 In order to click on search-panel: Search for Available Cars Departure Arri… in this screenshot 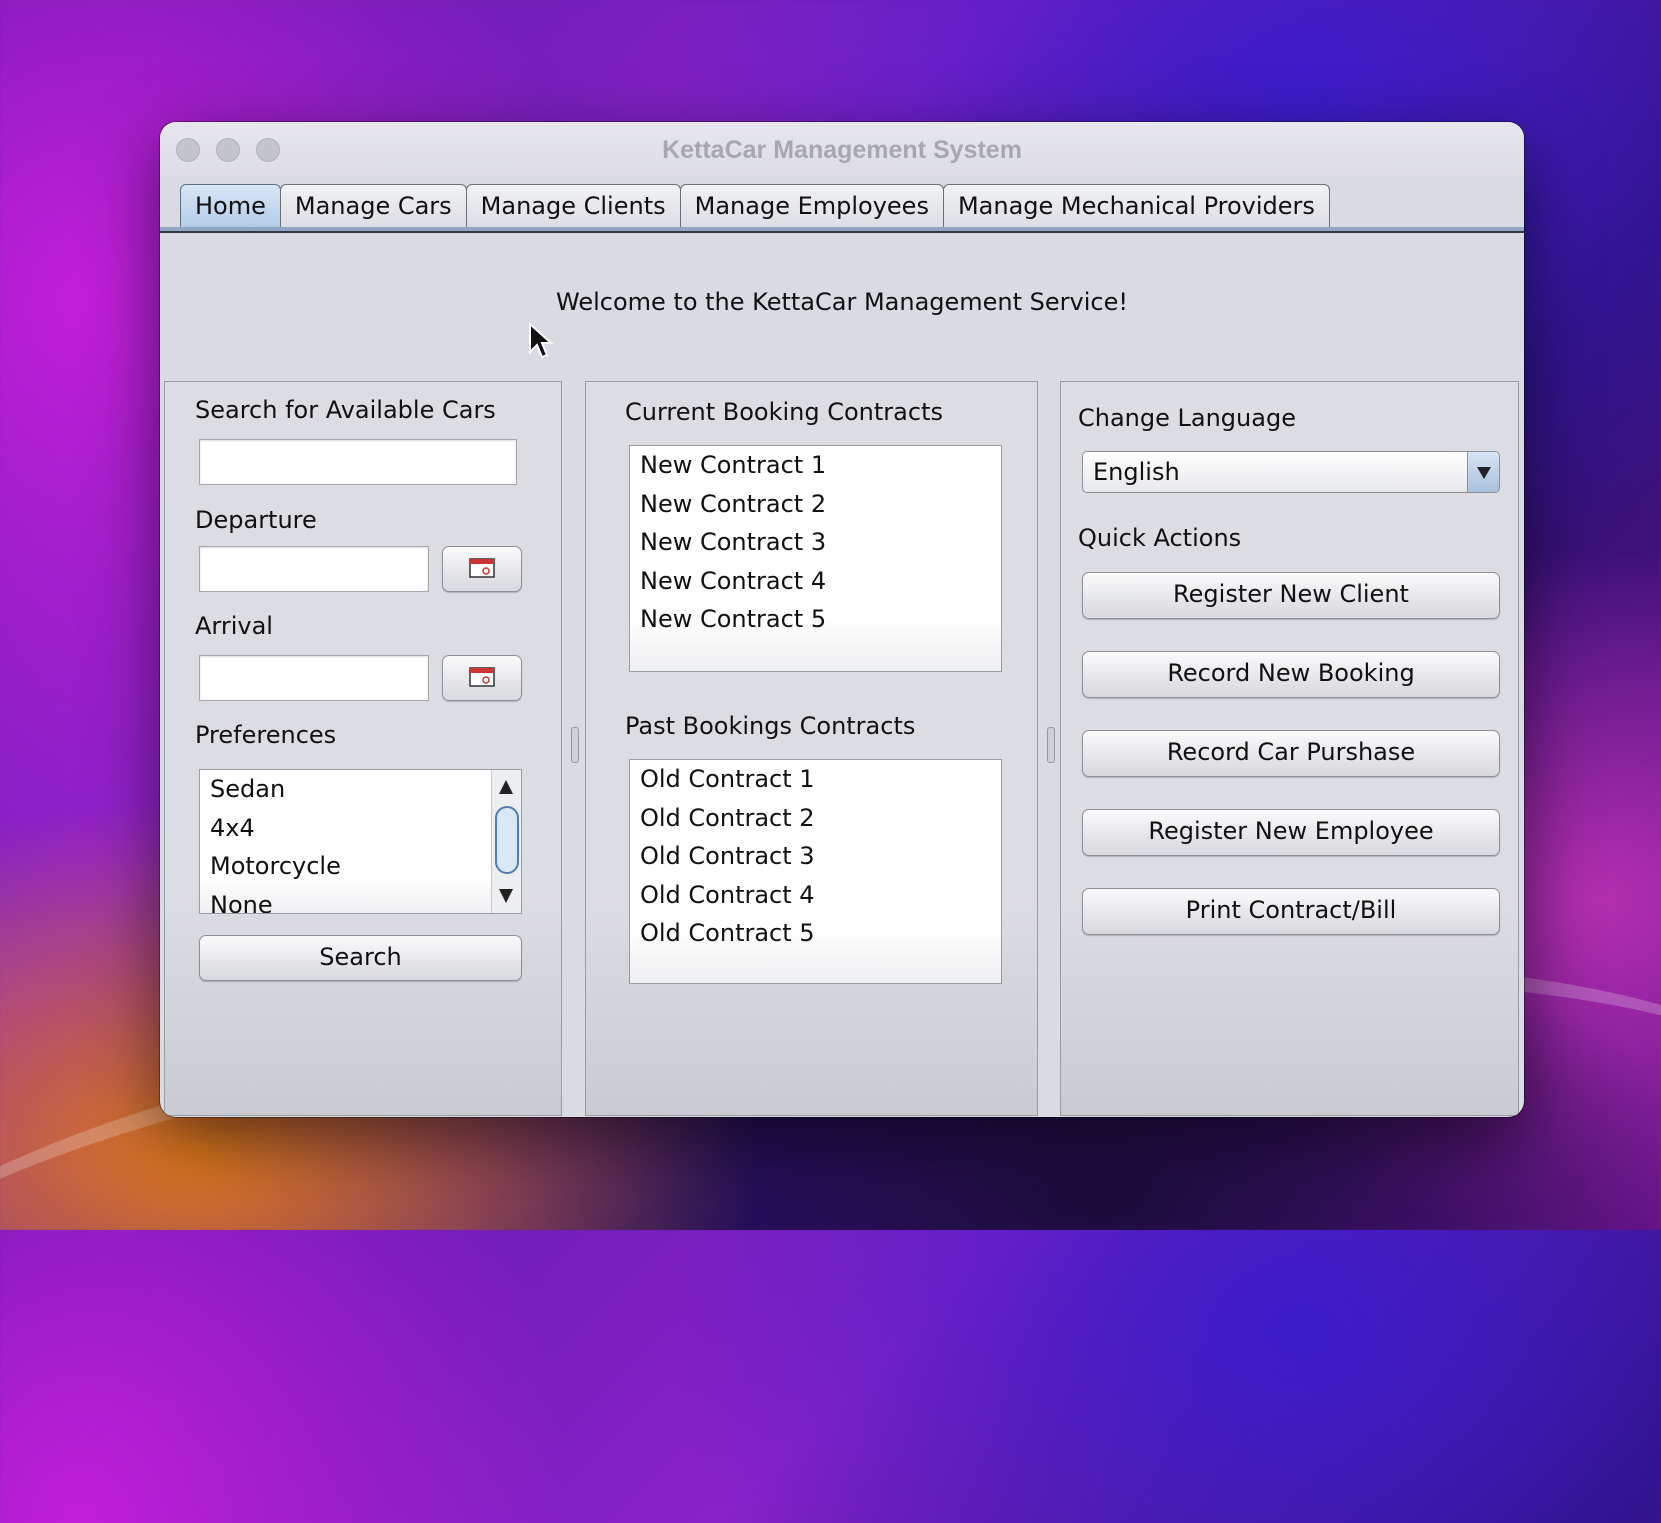, I will do `click(363, 748)`.